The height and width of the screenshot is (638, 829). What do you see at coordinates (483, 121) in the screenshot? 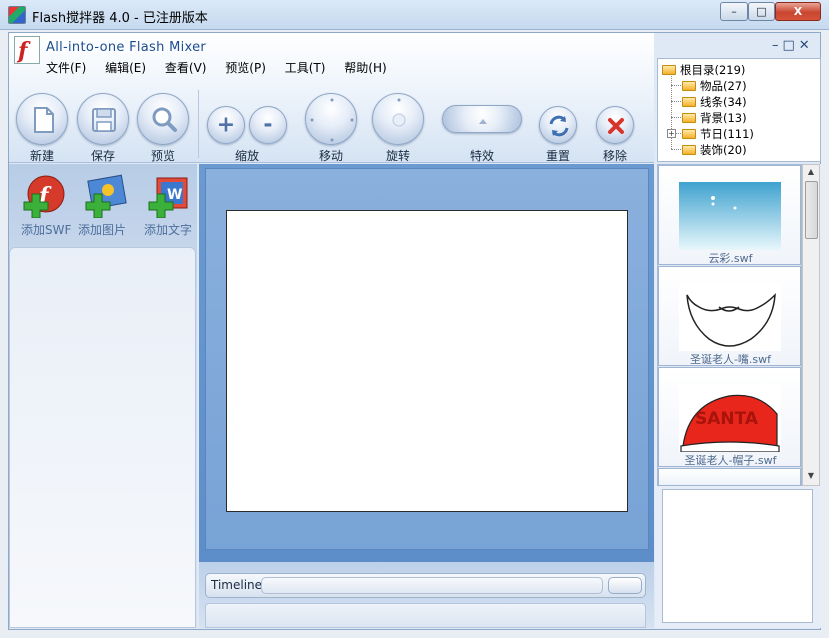
I see `effects-arrow-icon` at bounding box center [483, 121].